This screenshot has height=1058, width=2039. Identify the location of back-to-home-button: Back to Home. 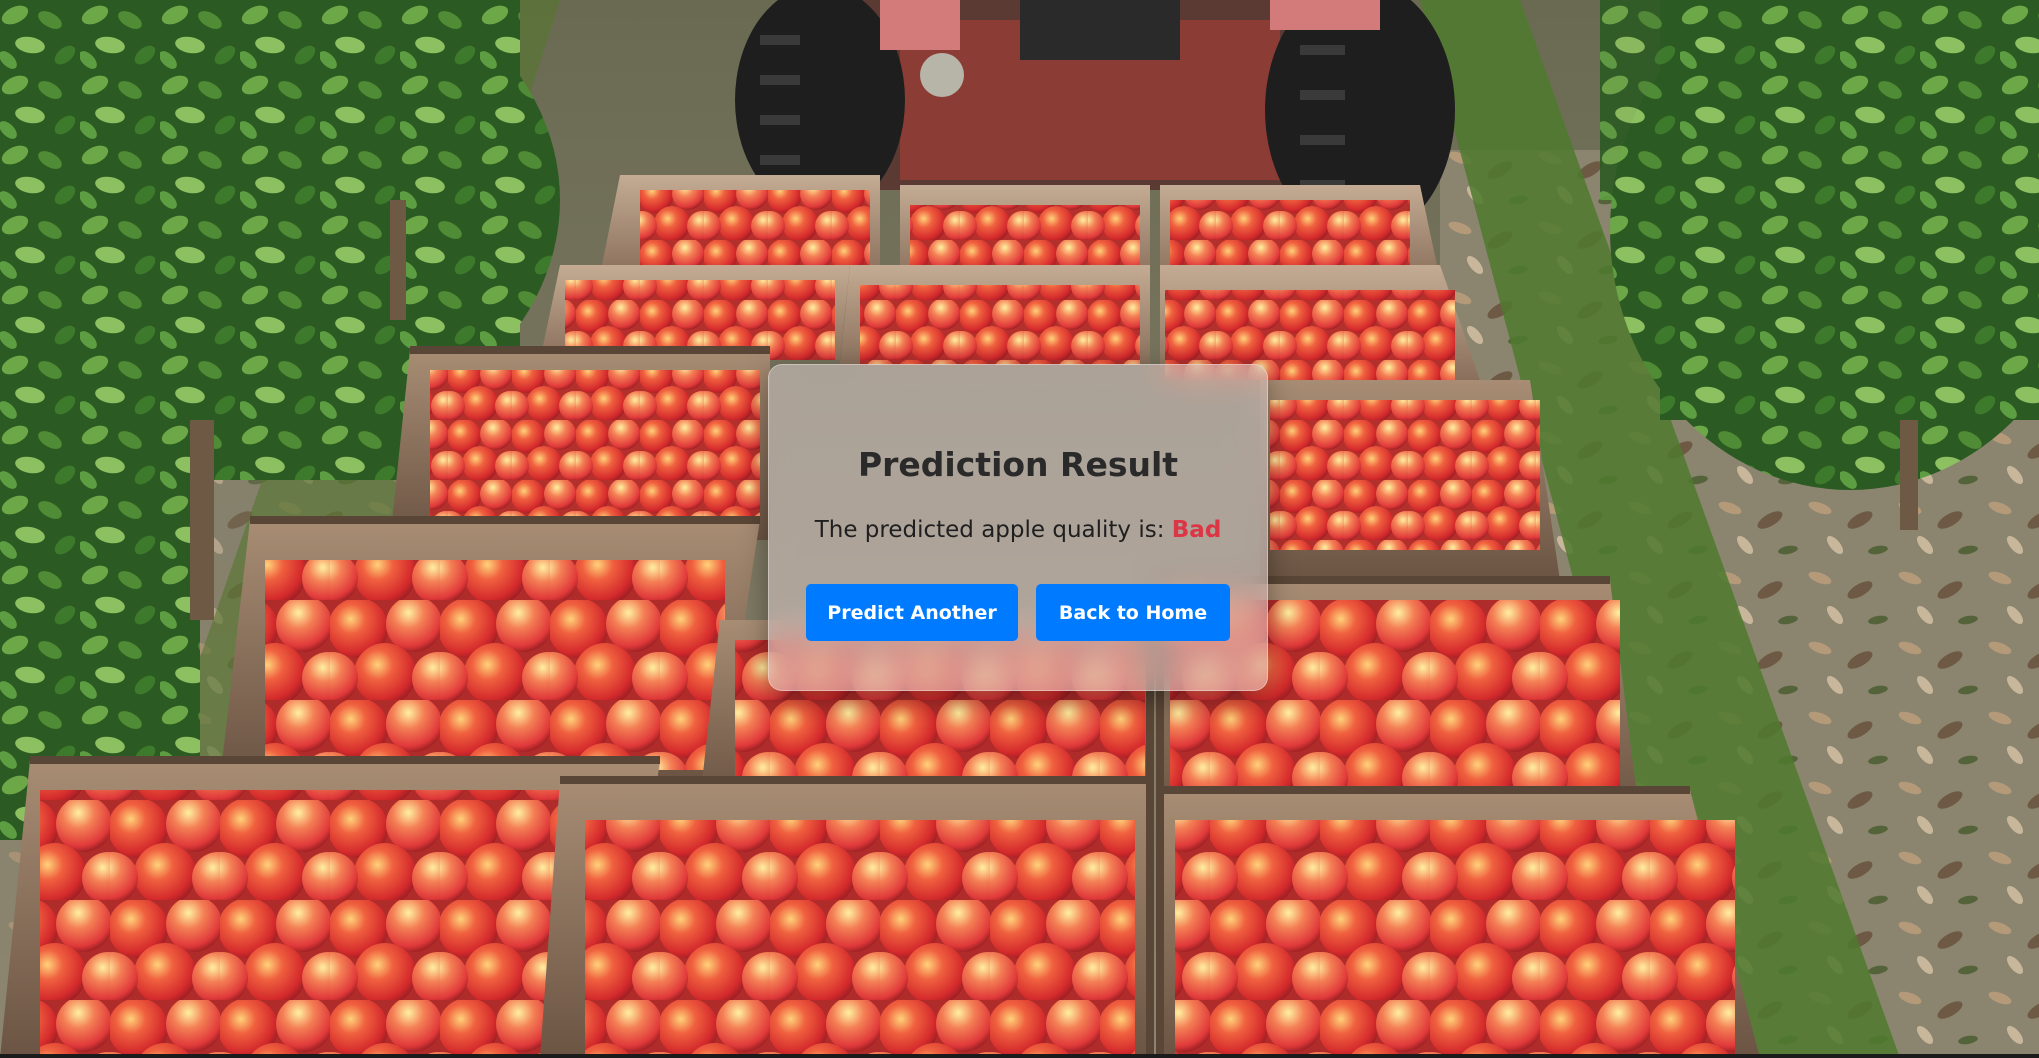
(1133, 612).